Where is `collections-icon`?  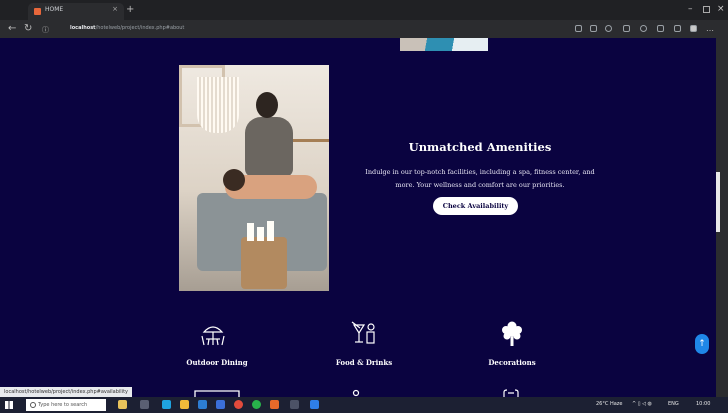
collections-icon is located at coordinates (677, 28).